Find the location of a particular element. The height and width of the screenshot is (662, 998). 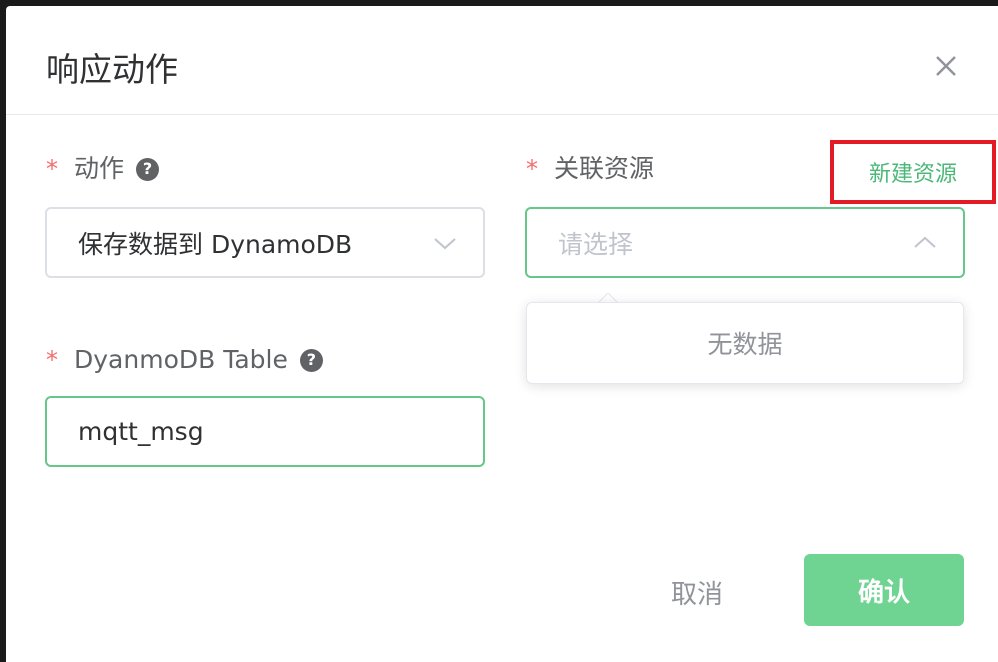

action-select: 保存数据到 DynamoDB is located at coordinates (265, 242).